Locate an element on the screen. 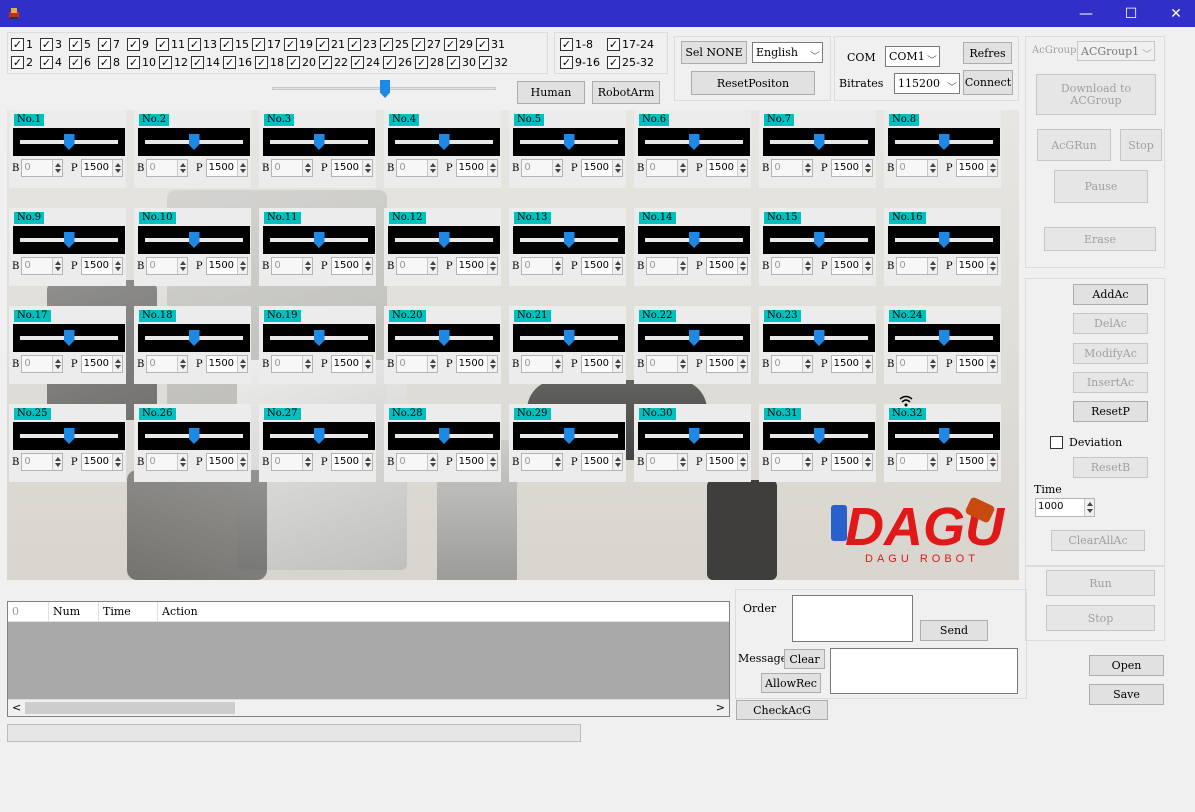 This screenshot has width=1195, height=812. erase-button: Erase is located at coordinates (1100, 239).